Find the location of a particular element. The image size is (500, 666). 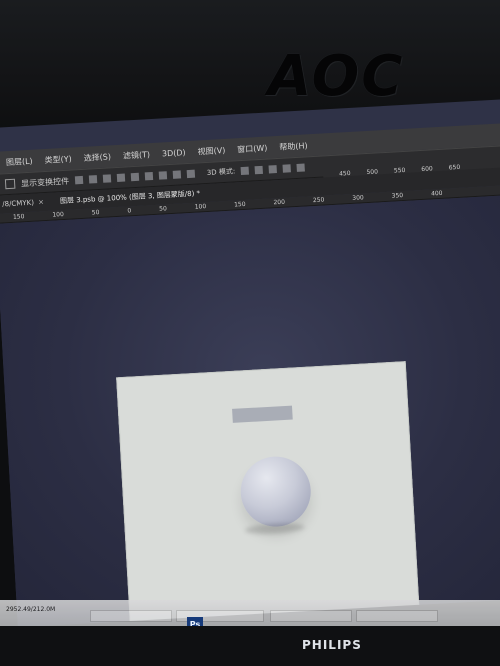

3d-mode-label: 3D 模式: is located at coordinates (221, 172).